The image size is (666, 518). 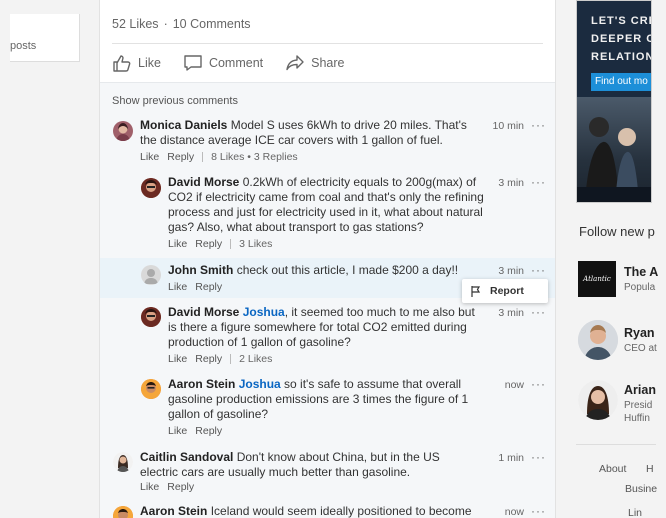 I want to click on comment-icon, so click(x=193, y=63).